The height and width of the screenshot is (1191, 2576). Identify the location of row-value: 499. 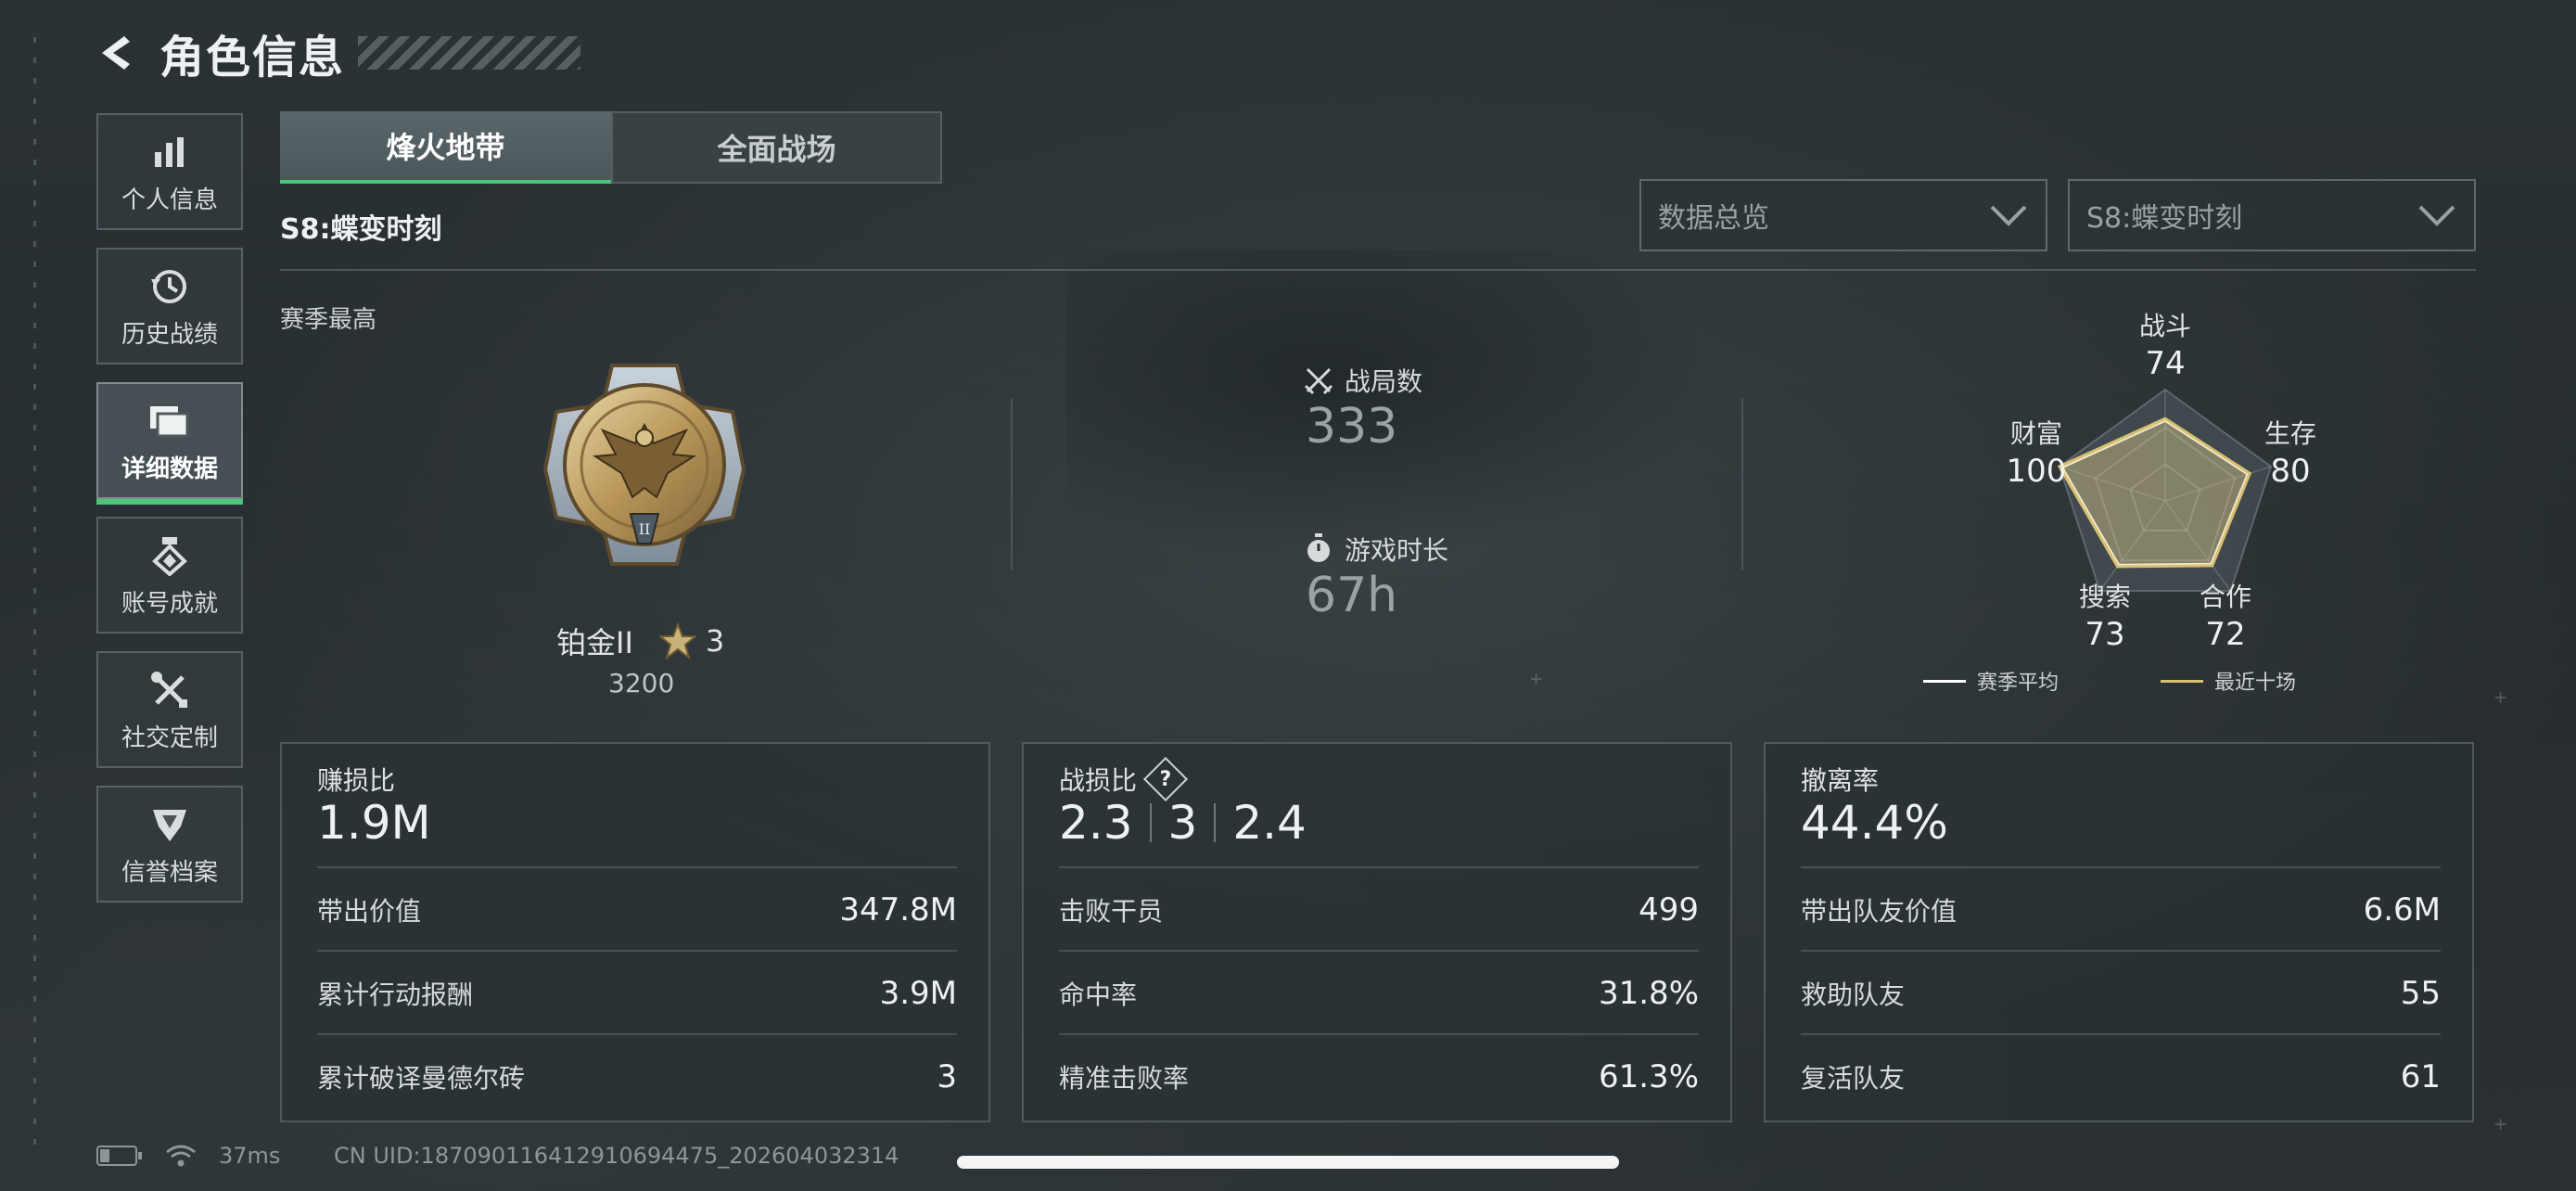
(1669, 909).